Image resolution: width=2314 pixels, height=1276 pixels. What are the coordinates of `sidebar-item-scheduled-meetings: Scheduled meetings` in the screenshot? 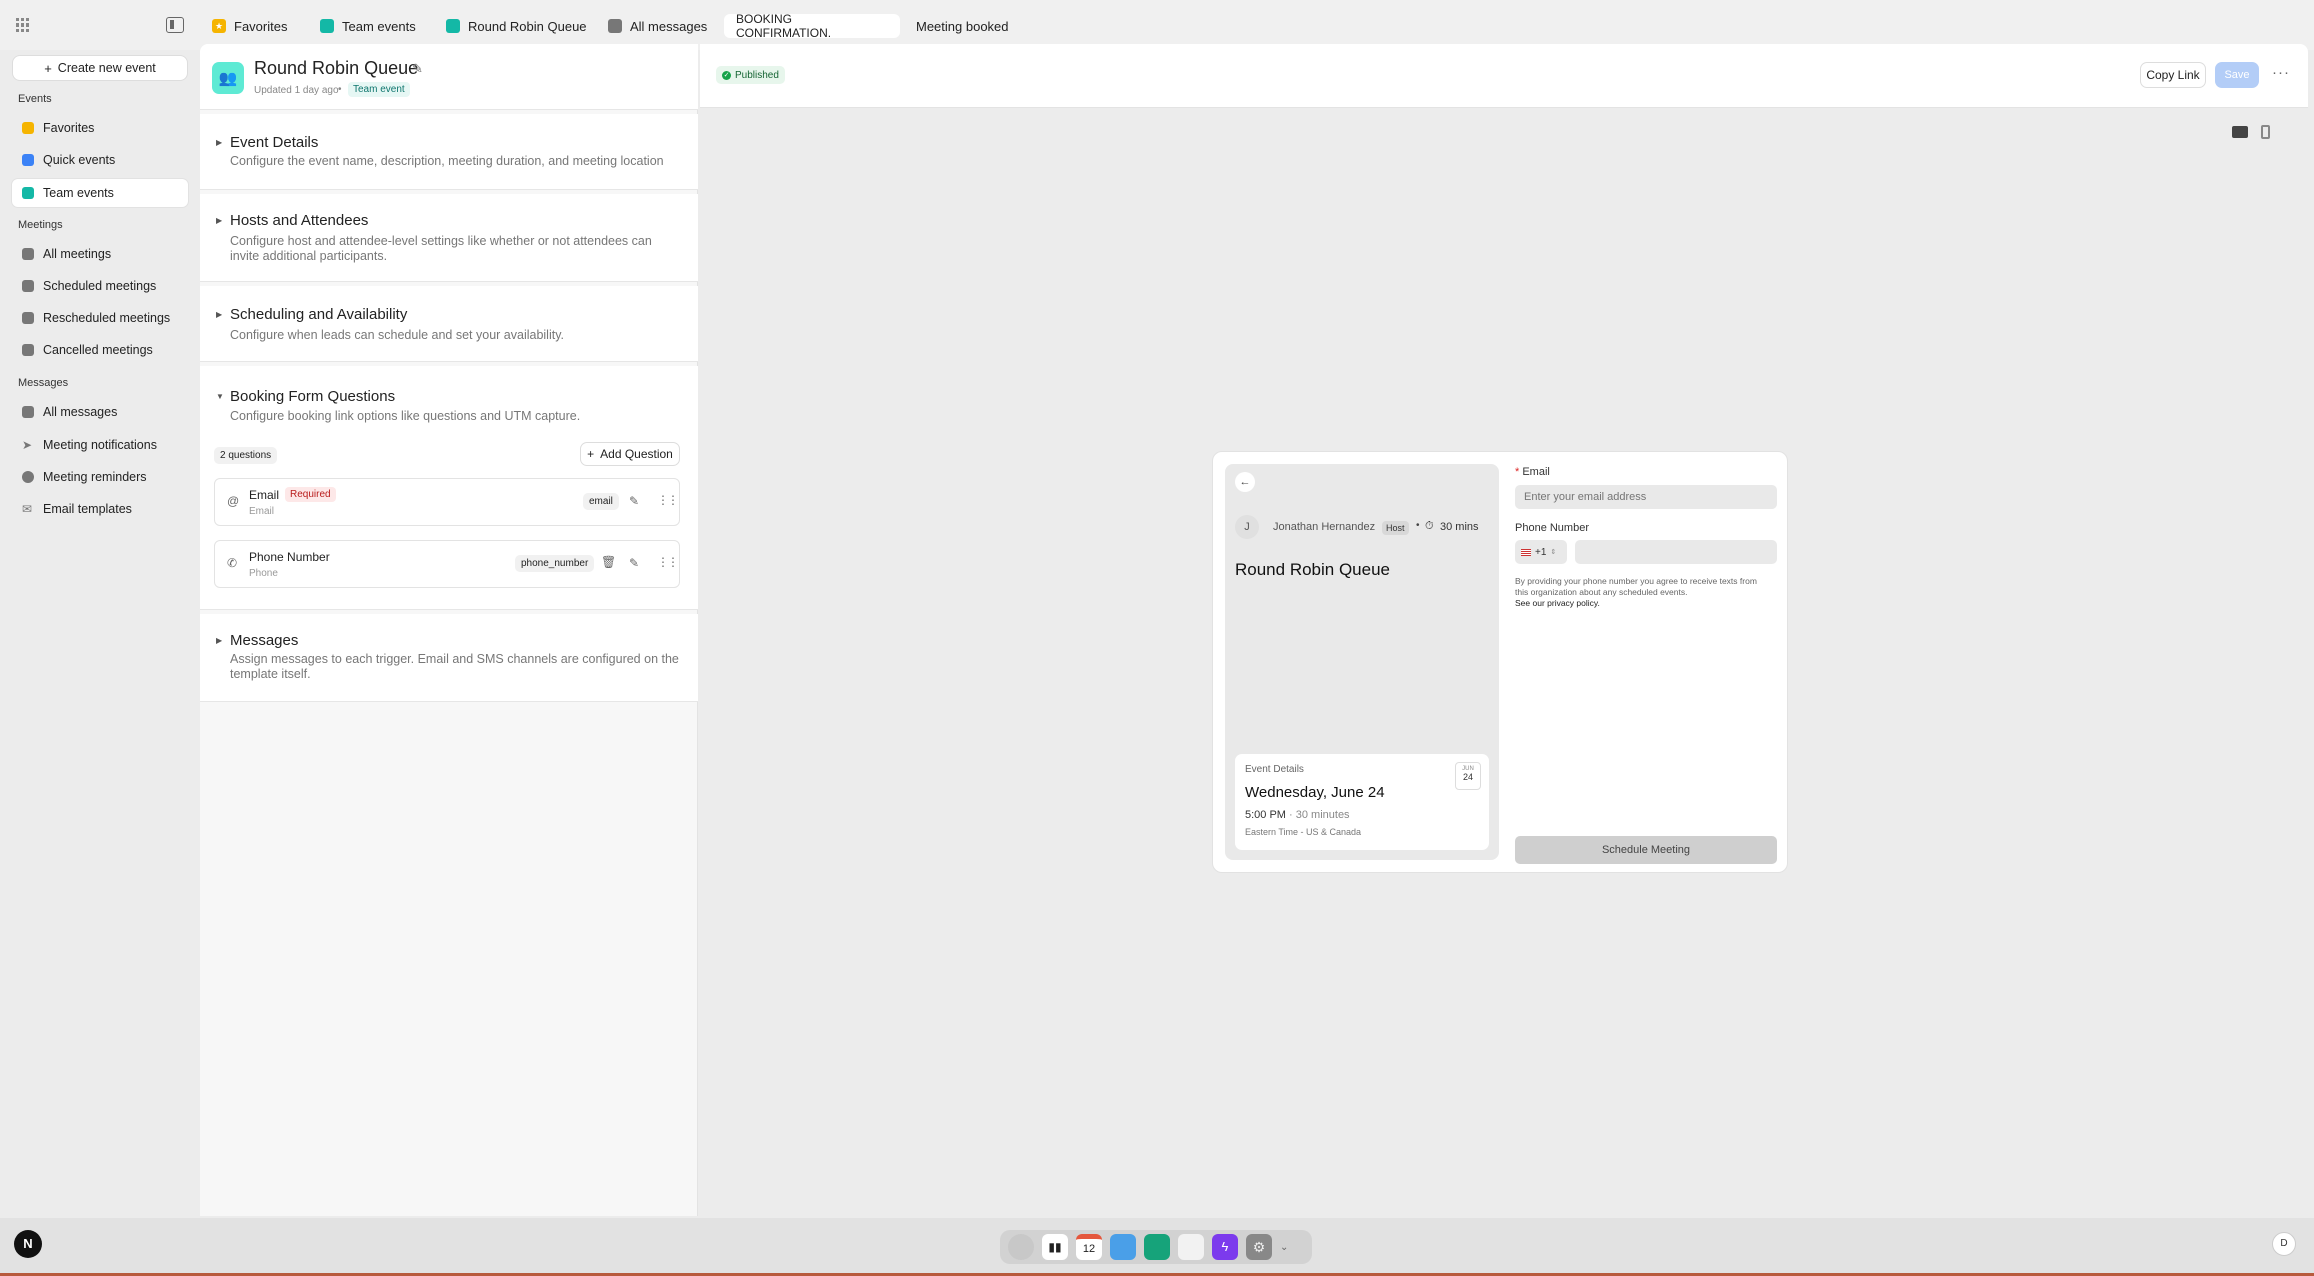 It's located at (100, 286).